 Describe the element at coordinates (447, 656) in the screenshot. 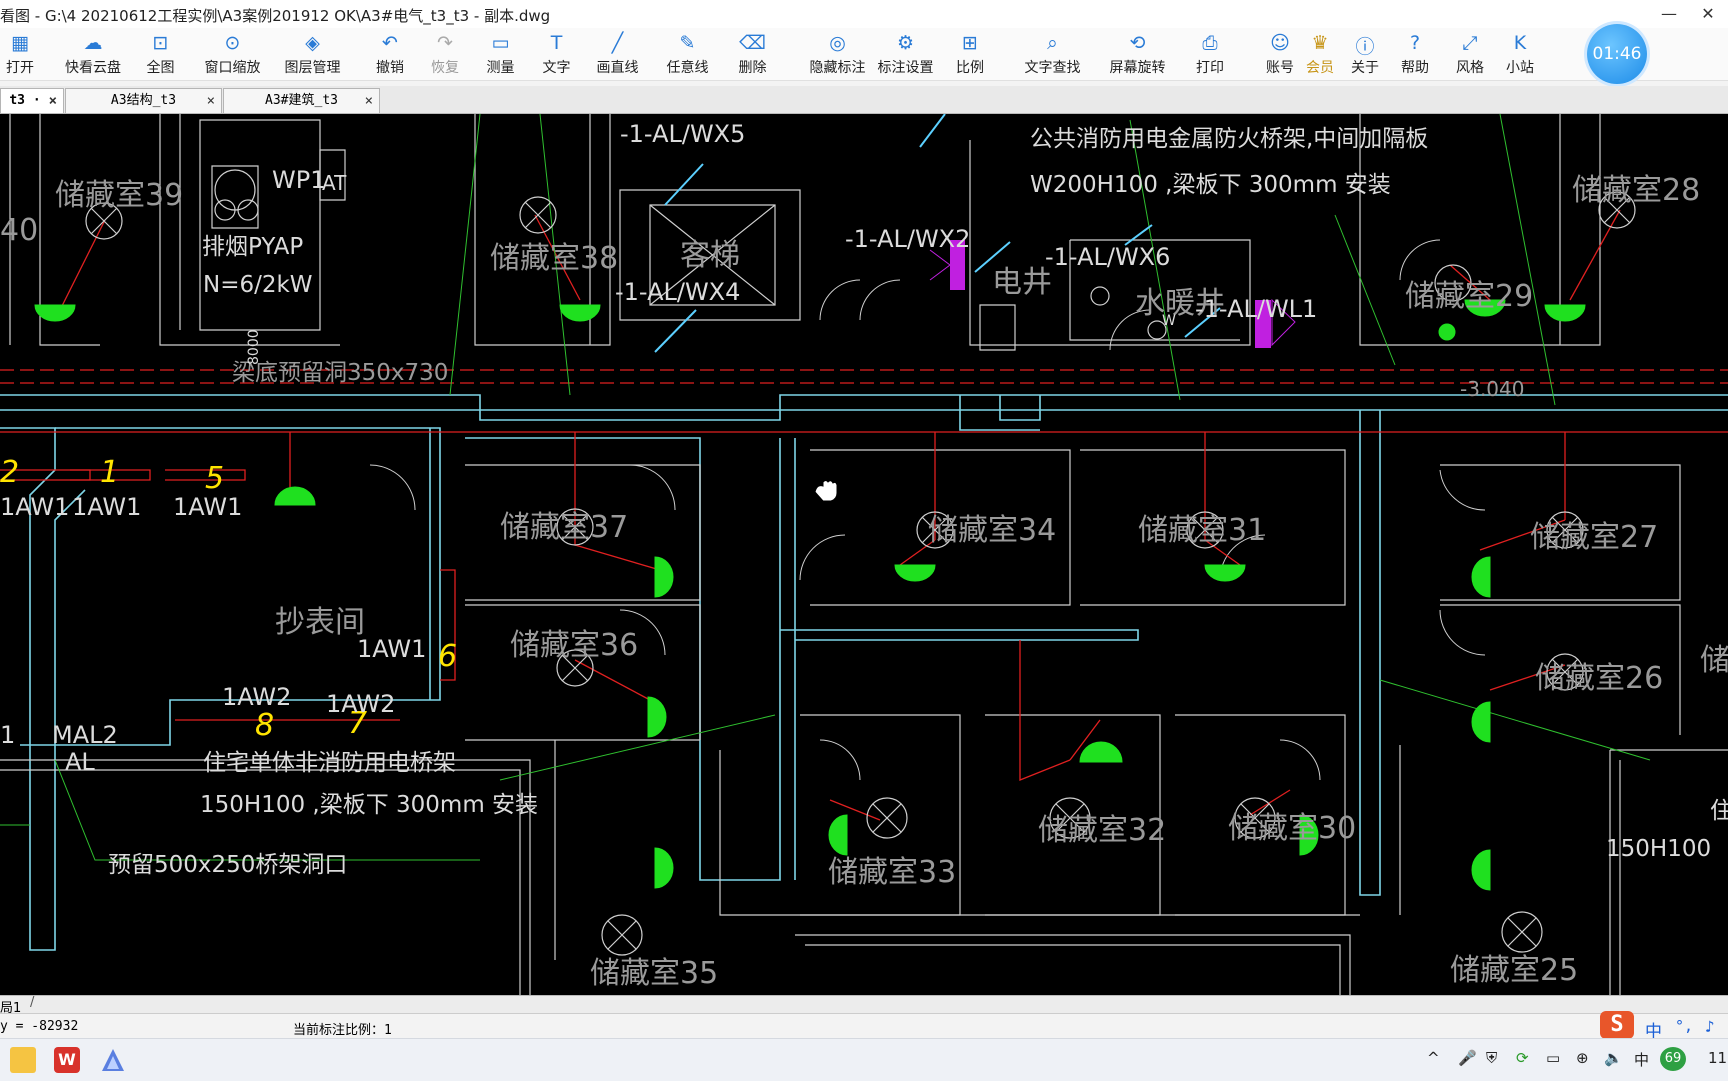

I see `handwritten-number: 6` at that location.